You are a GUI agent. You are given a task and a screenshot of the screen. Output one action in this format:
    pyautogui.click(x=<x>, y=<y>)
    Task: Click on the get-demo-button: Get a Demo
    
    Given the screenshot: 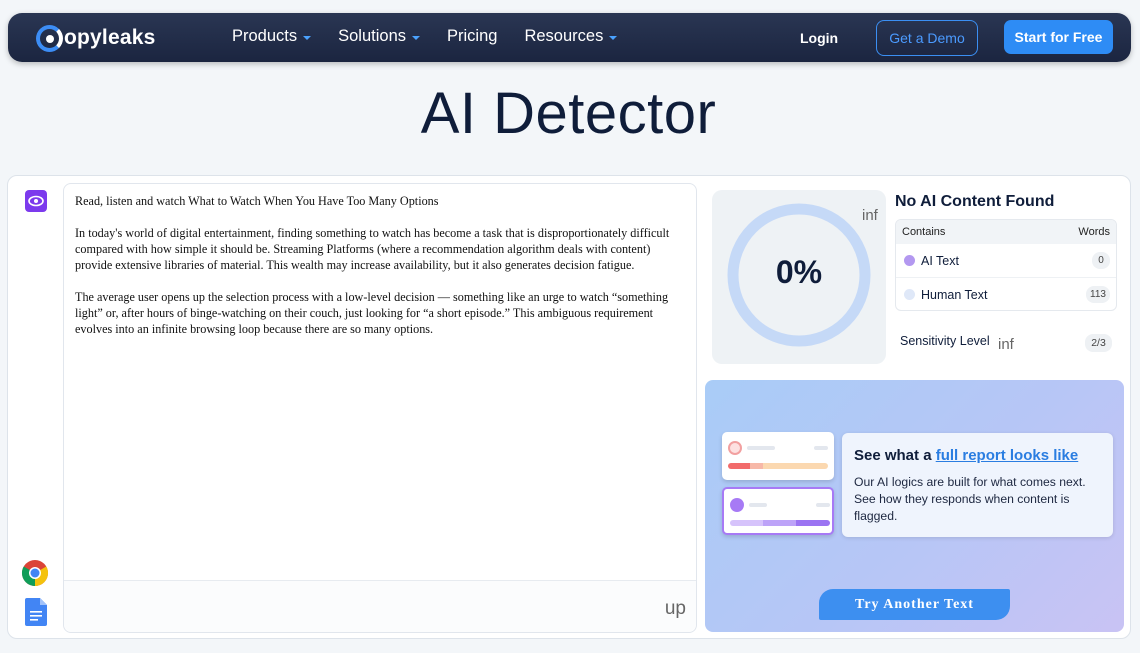 What is the action you would take?
    pyautogui.click(x=927, y=38)
    